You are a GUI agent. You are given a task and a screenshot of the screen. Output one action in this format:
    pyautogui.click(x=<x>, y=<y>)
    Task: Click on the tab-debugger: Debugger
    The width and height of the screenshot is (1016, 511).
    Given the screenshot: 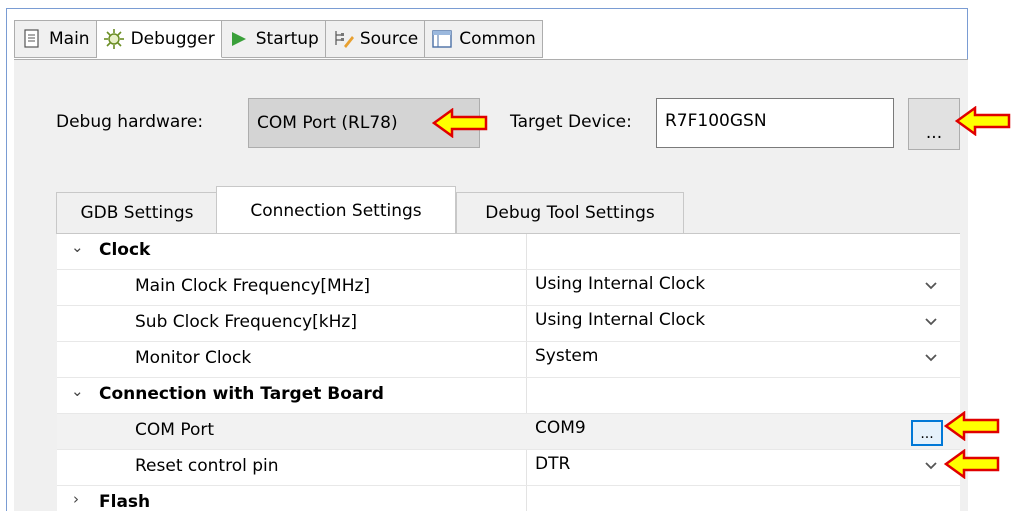 What is the action you would take?
    pyautogui.click(x=159, y=39)
    